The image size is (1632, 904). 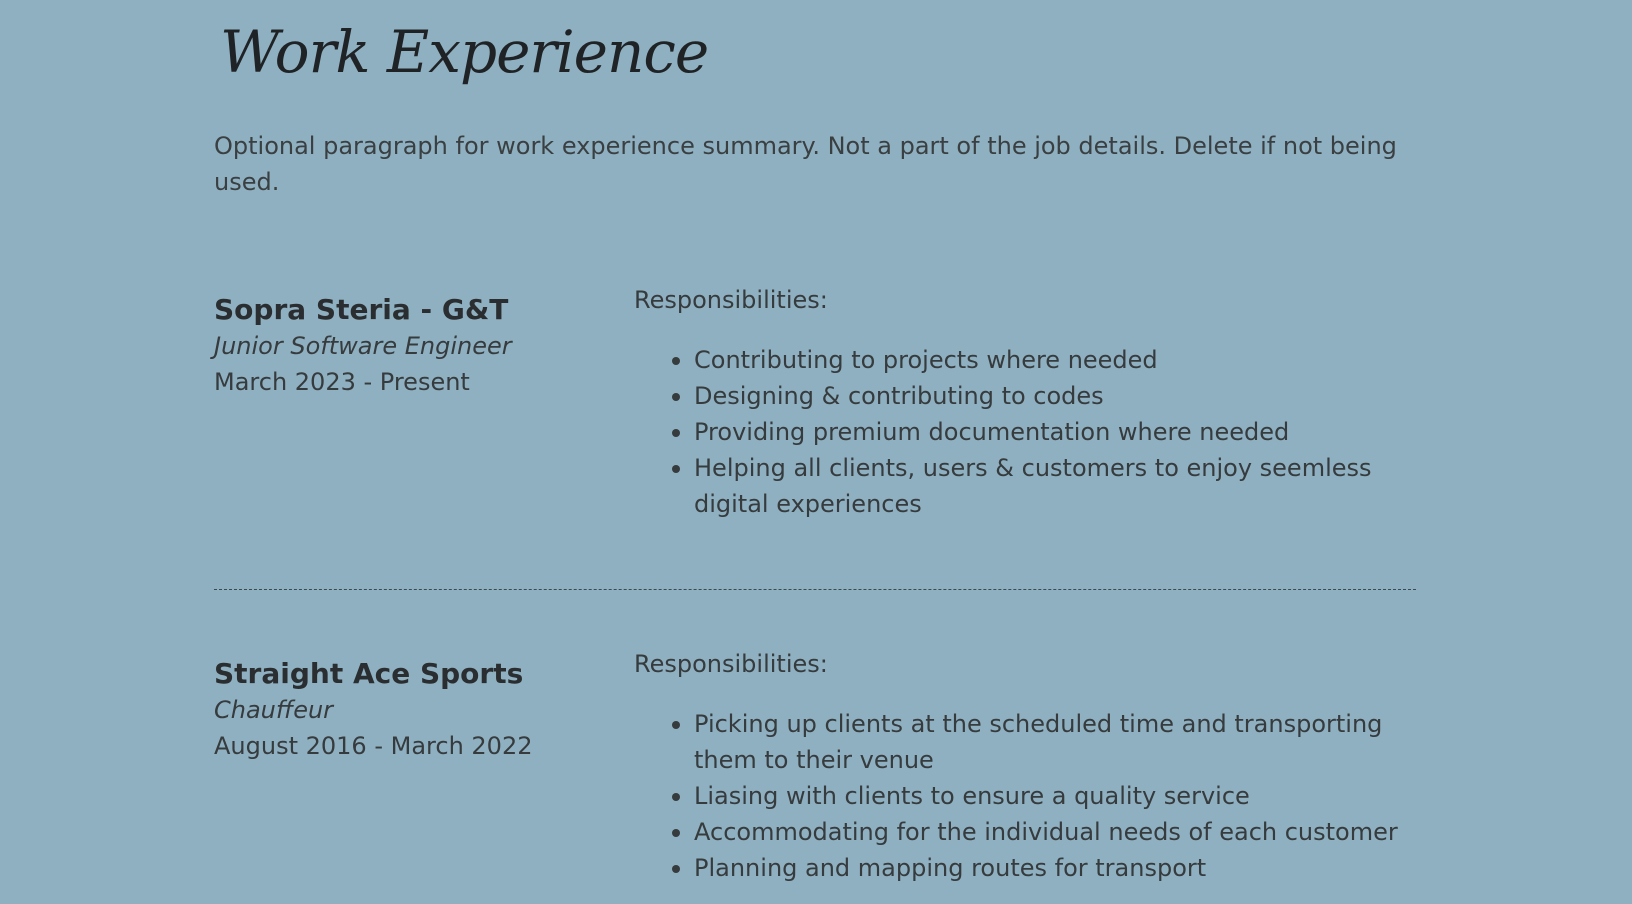 What do you see at coordinates (361, 309) in the screenshot?
I see `company-name: Sopra Steria - G&T` at bounding box center [361, 309].